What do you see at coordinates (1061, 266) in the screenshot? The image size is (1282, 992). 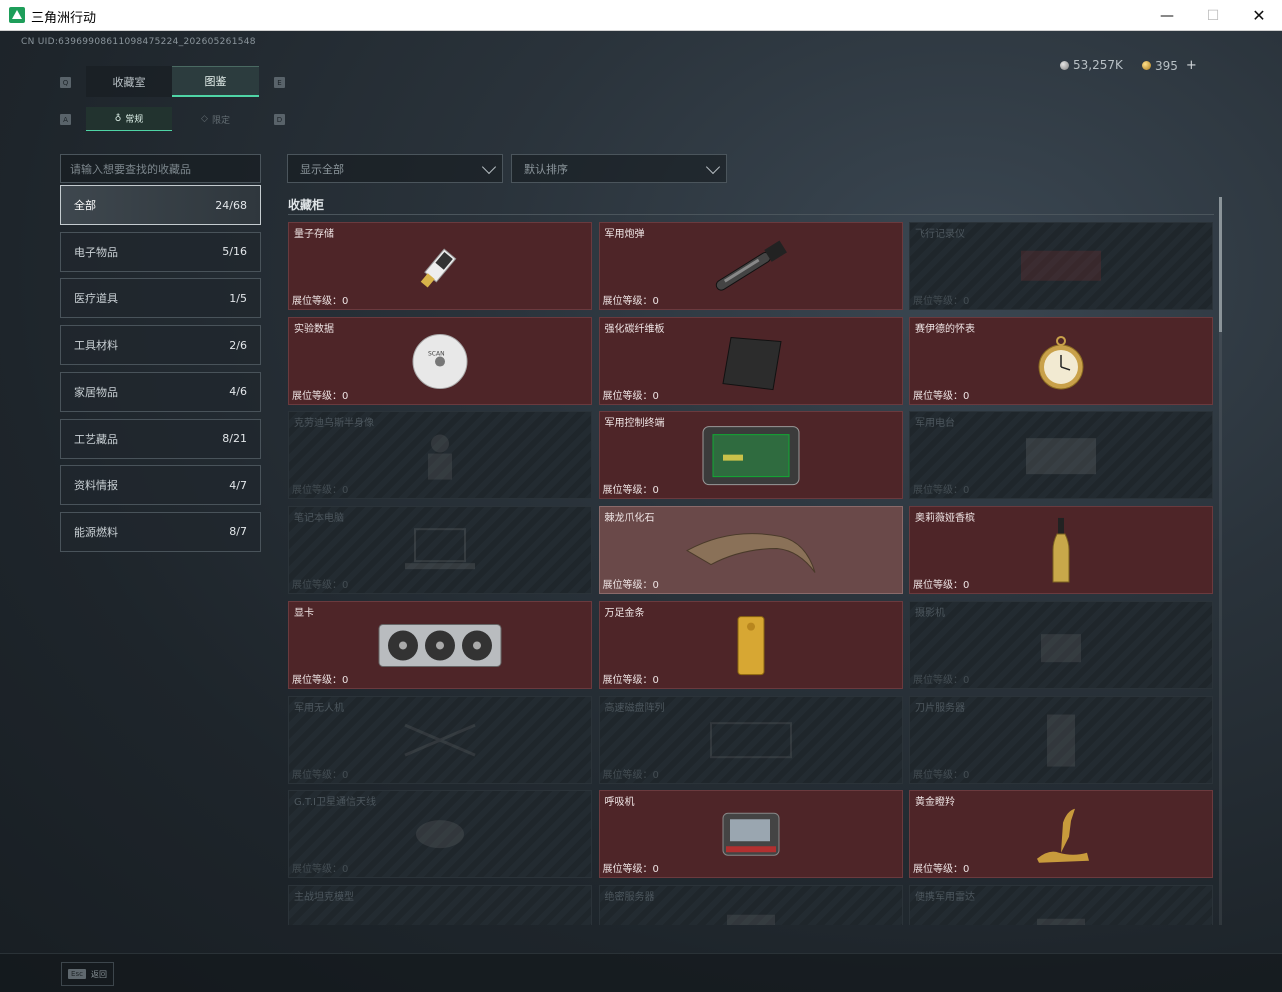 I see `collection-item-card: 飞行记录仪 展位等级：0` at bounding box center [1061, 266].